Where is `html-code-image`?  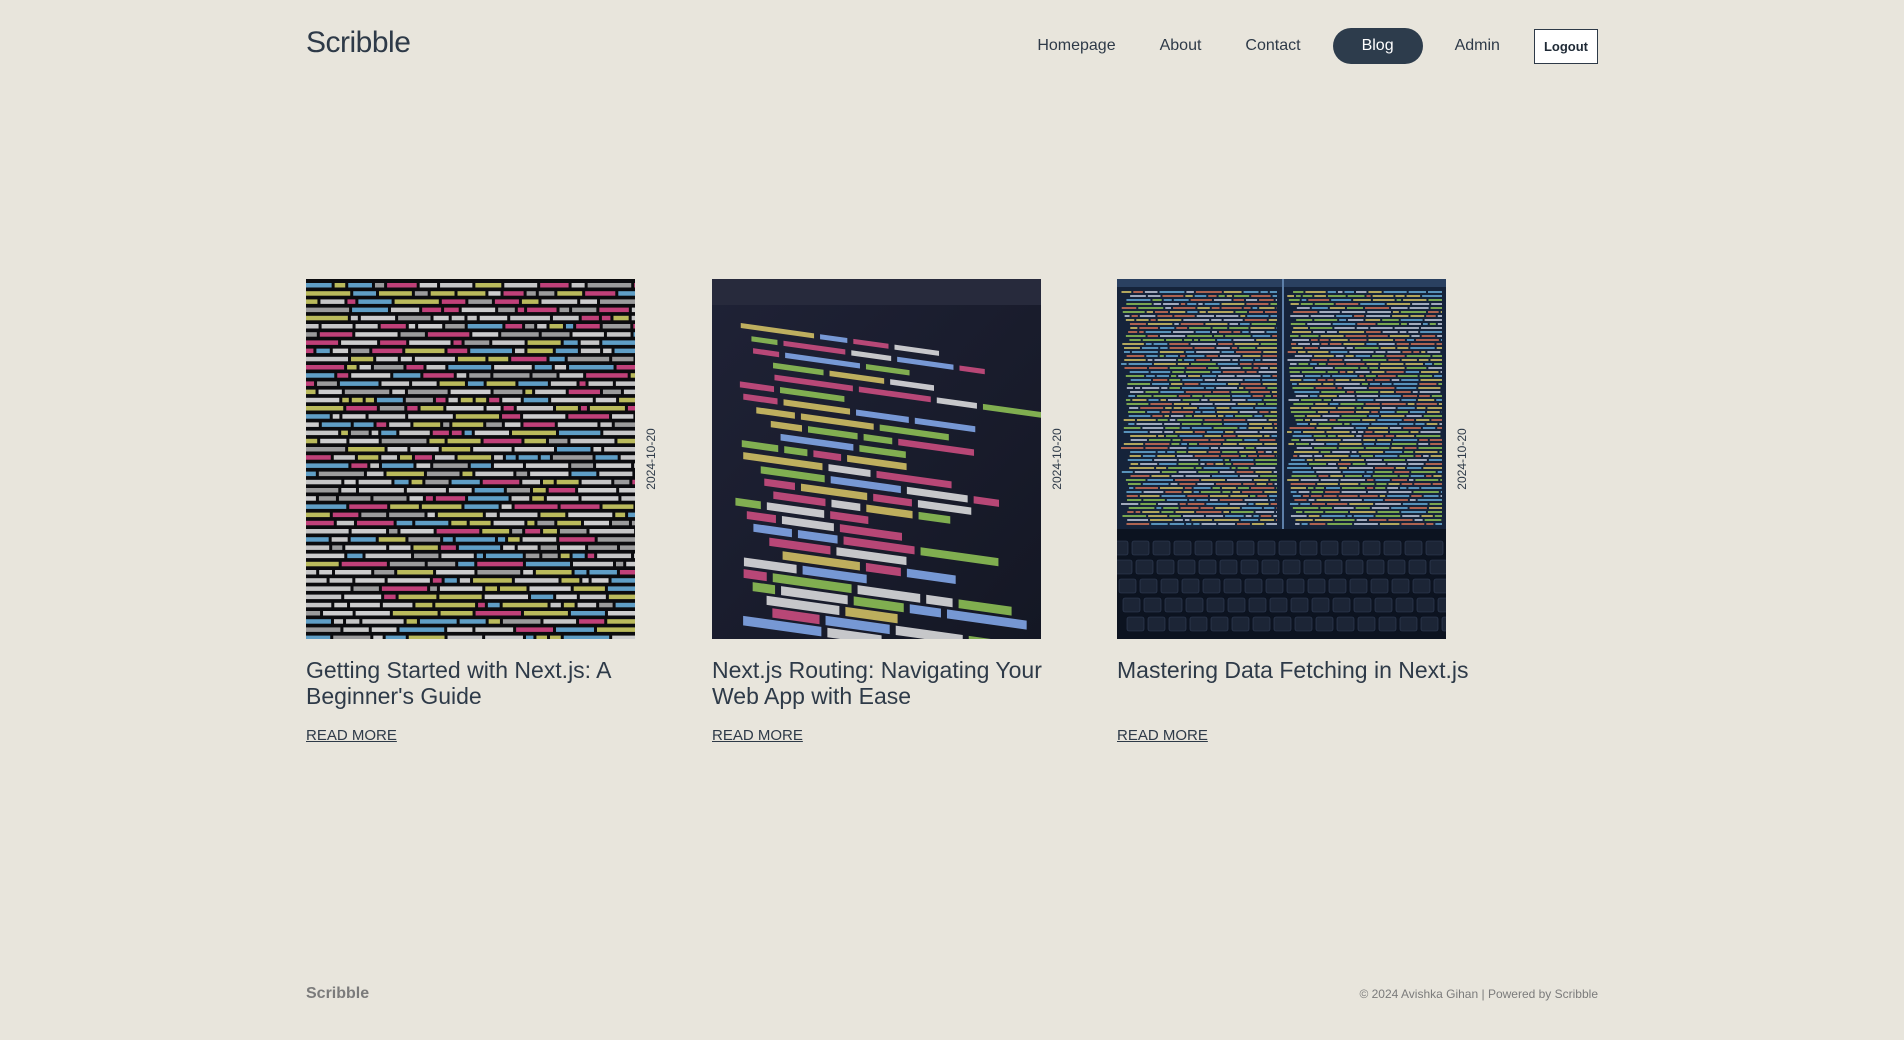
html-code-image is located at coordinates (876, 459).